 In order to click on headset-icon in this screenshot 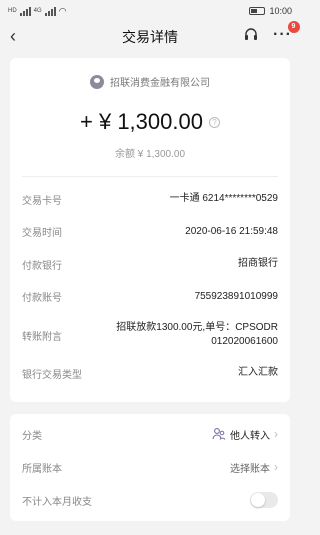, I will do `click(251, 35)`.